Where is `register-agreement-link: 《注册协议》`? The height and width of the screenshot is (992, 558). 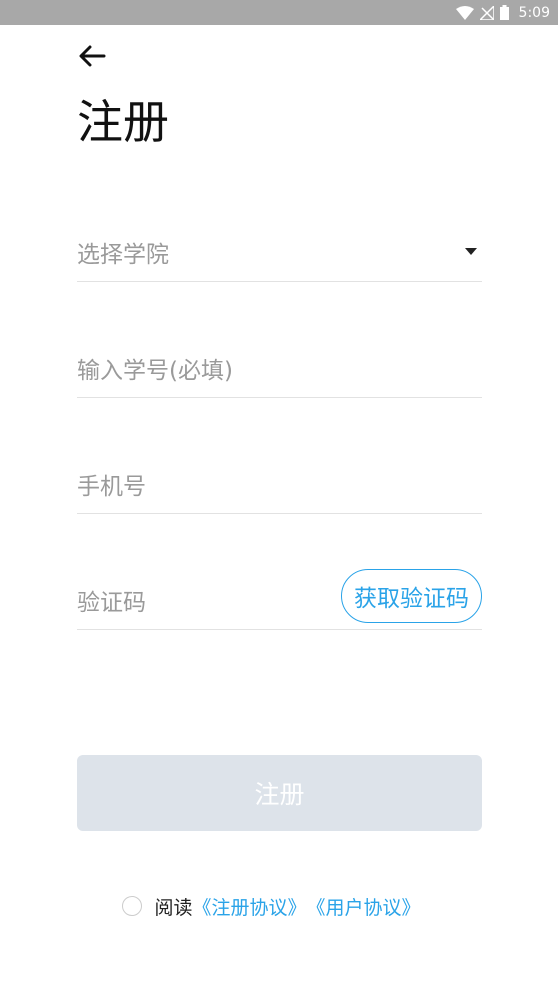 register-agreement-link: 《注册协议》 is located at coordinates (249, 906).